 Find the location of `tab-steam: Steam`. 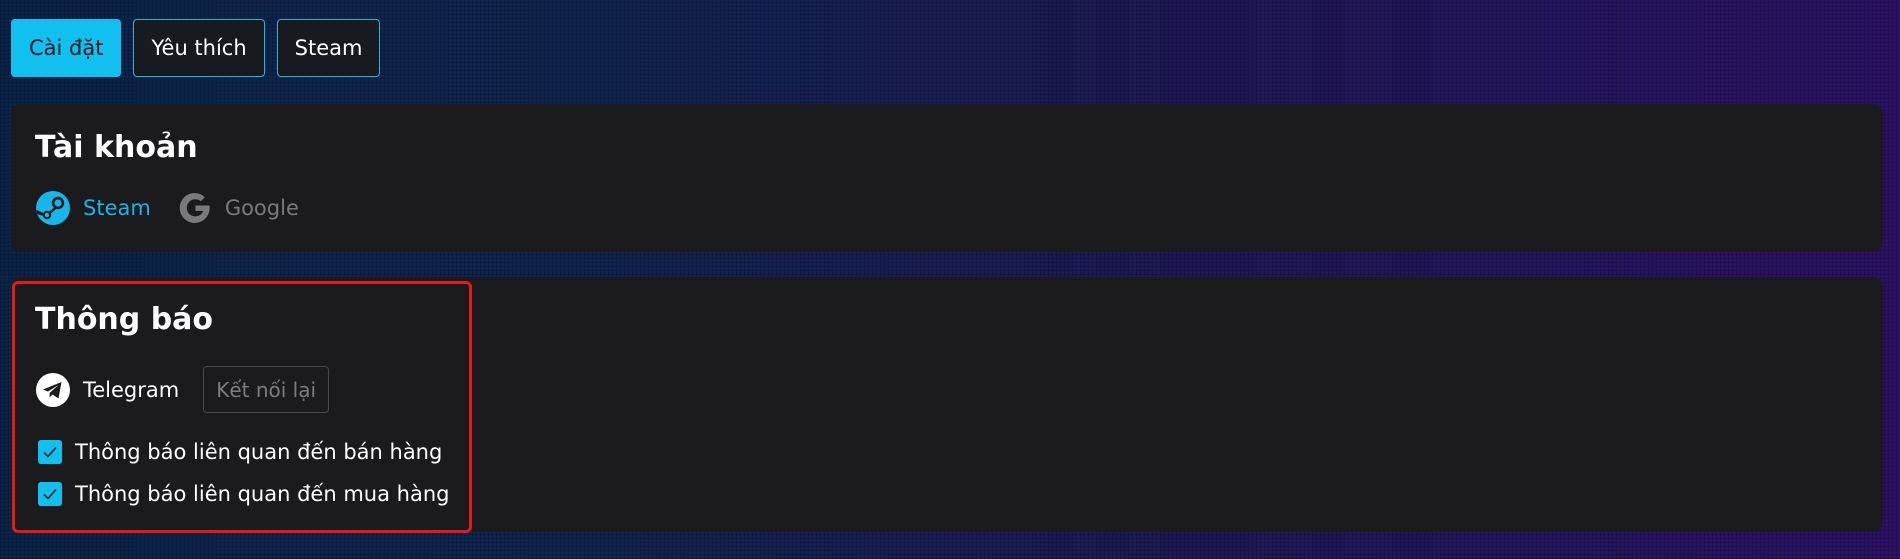

tab-steam: Steam is located at coordinates (328, 48).